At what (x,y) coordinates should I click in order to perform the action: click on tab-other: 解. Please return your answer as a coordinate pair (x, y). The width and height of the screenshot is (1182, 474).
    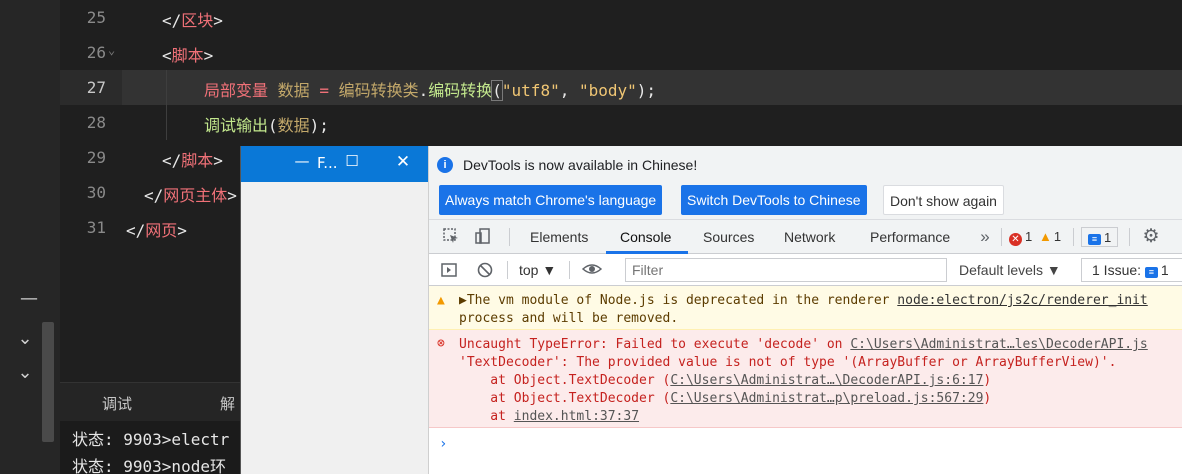
    Looking at the image, I should click on (227, 403).